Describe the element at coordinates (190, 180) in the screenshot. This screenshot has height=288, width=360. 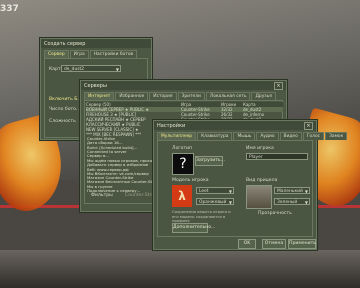
I see `model-label: Модель игрока` at that location.